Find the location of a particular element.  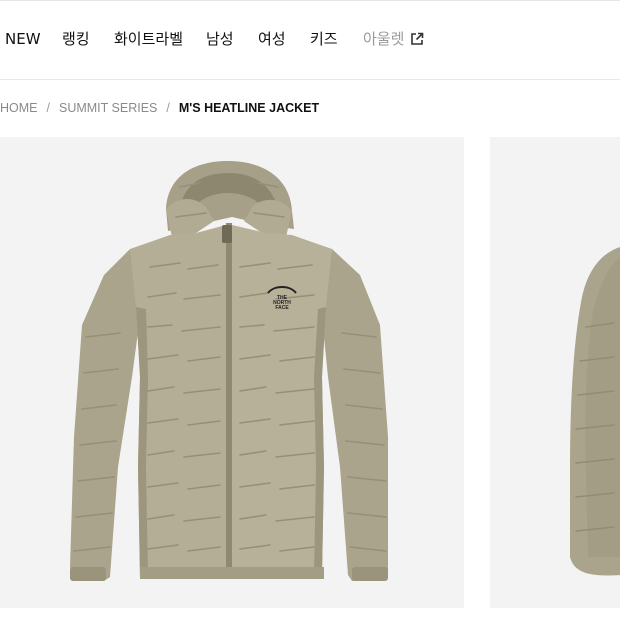

breadcrumb-series: SUMMIT SERIES is located at coordinates (108, 108).